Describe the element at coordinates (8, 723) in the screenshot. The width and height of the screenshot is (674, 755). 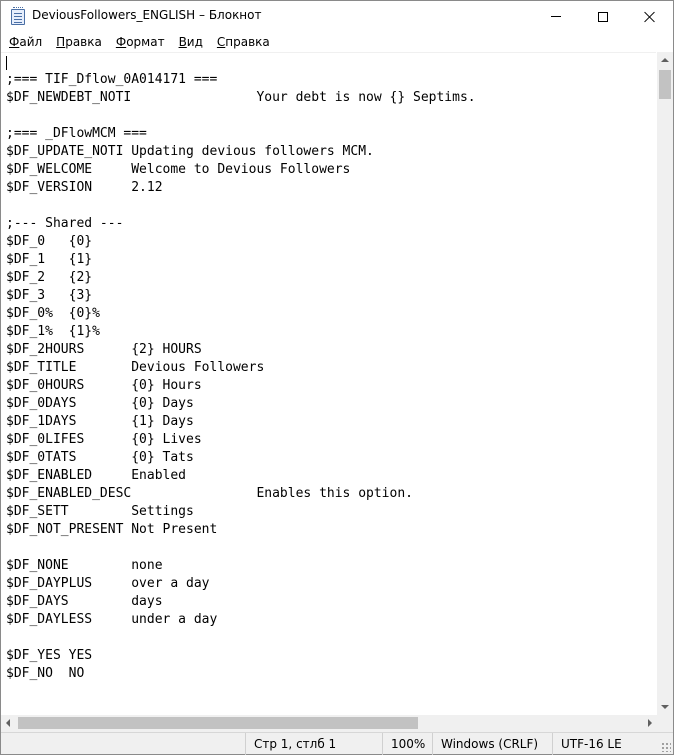
I see `scroll-left-icon` at that location.